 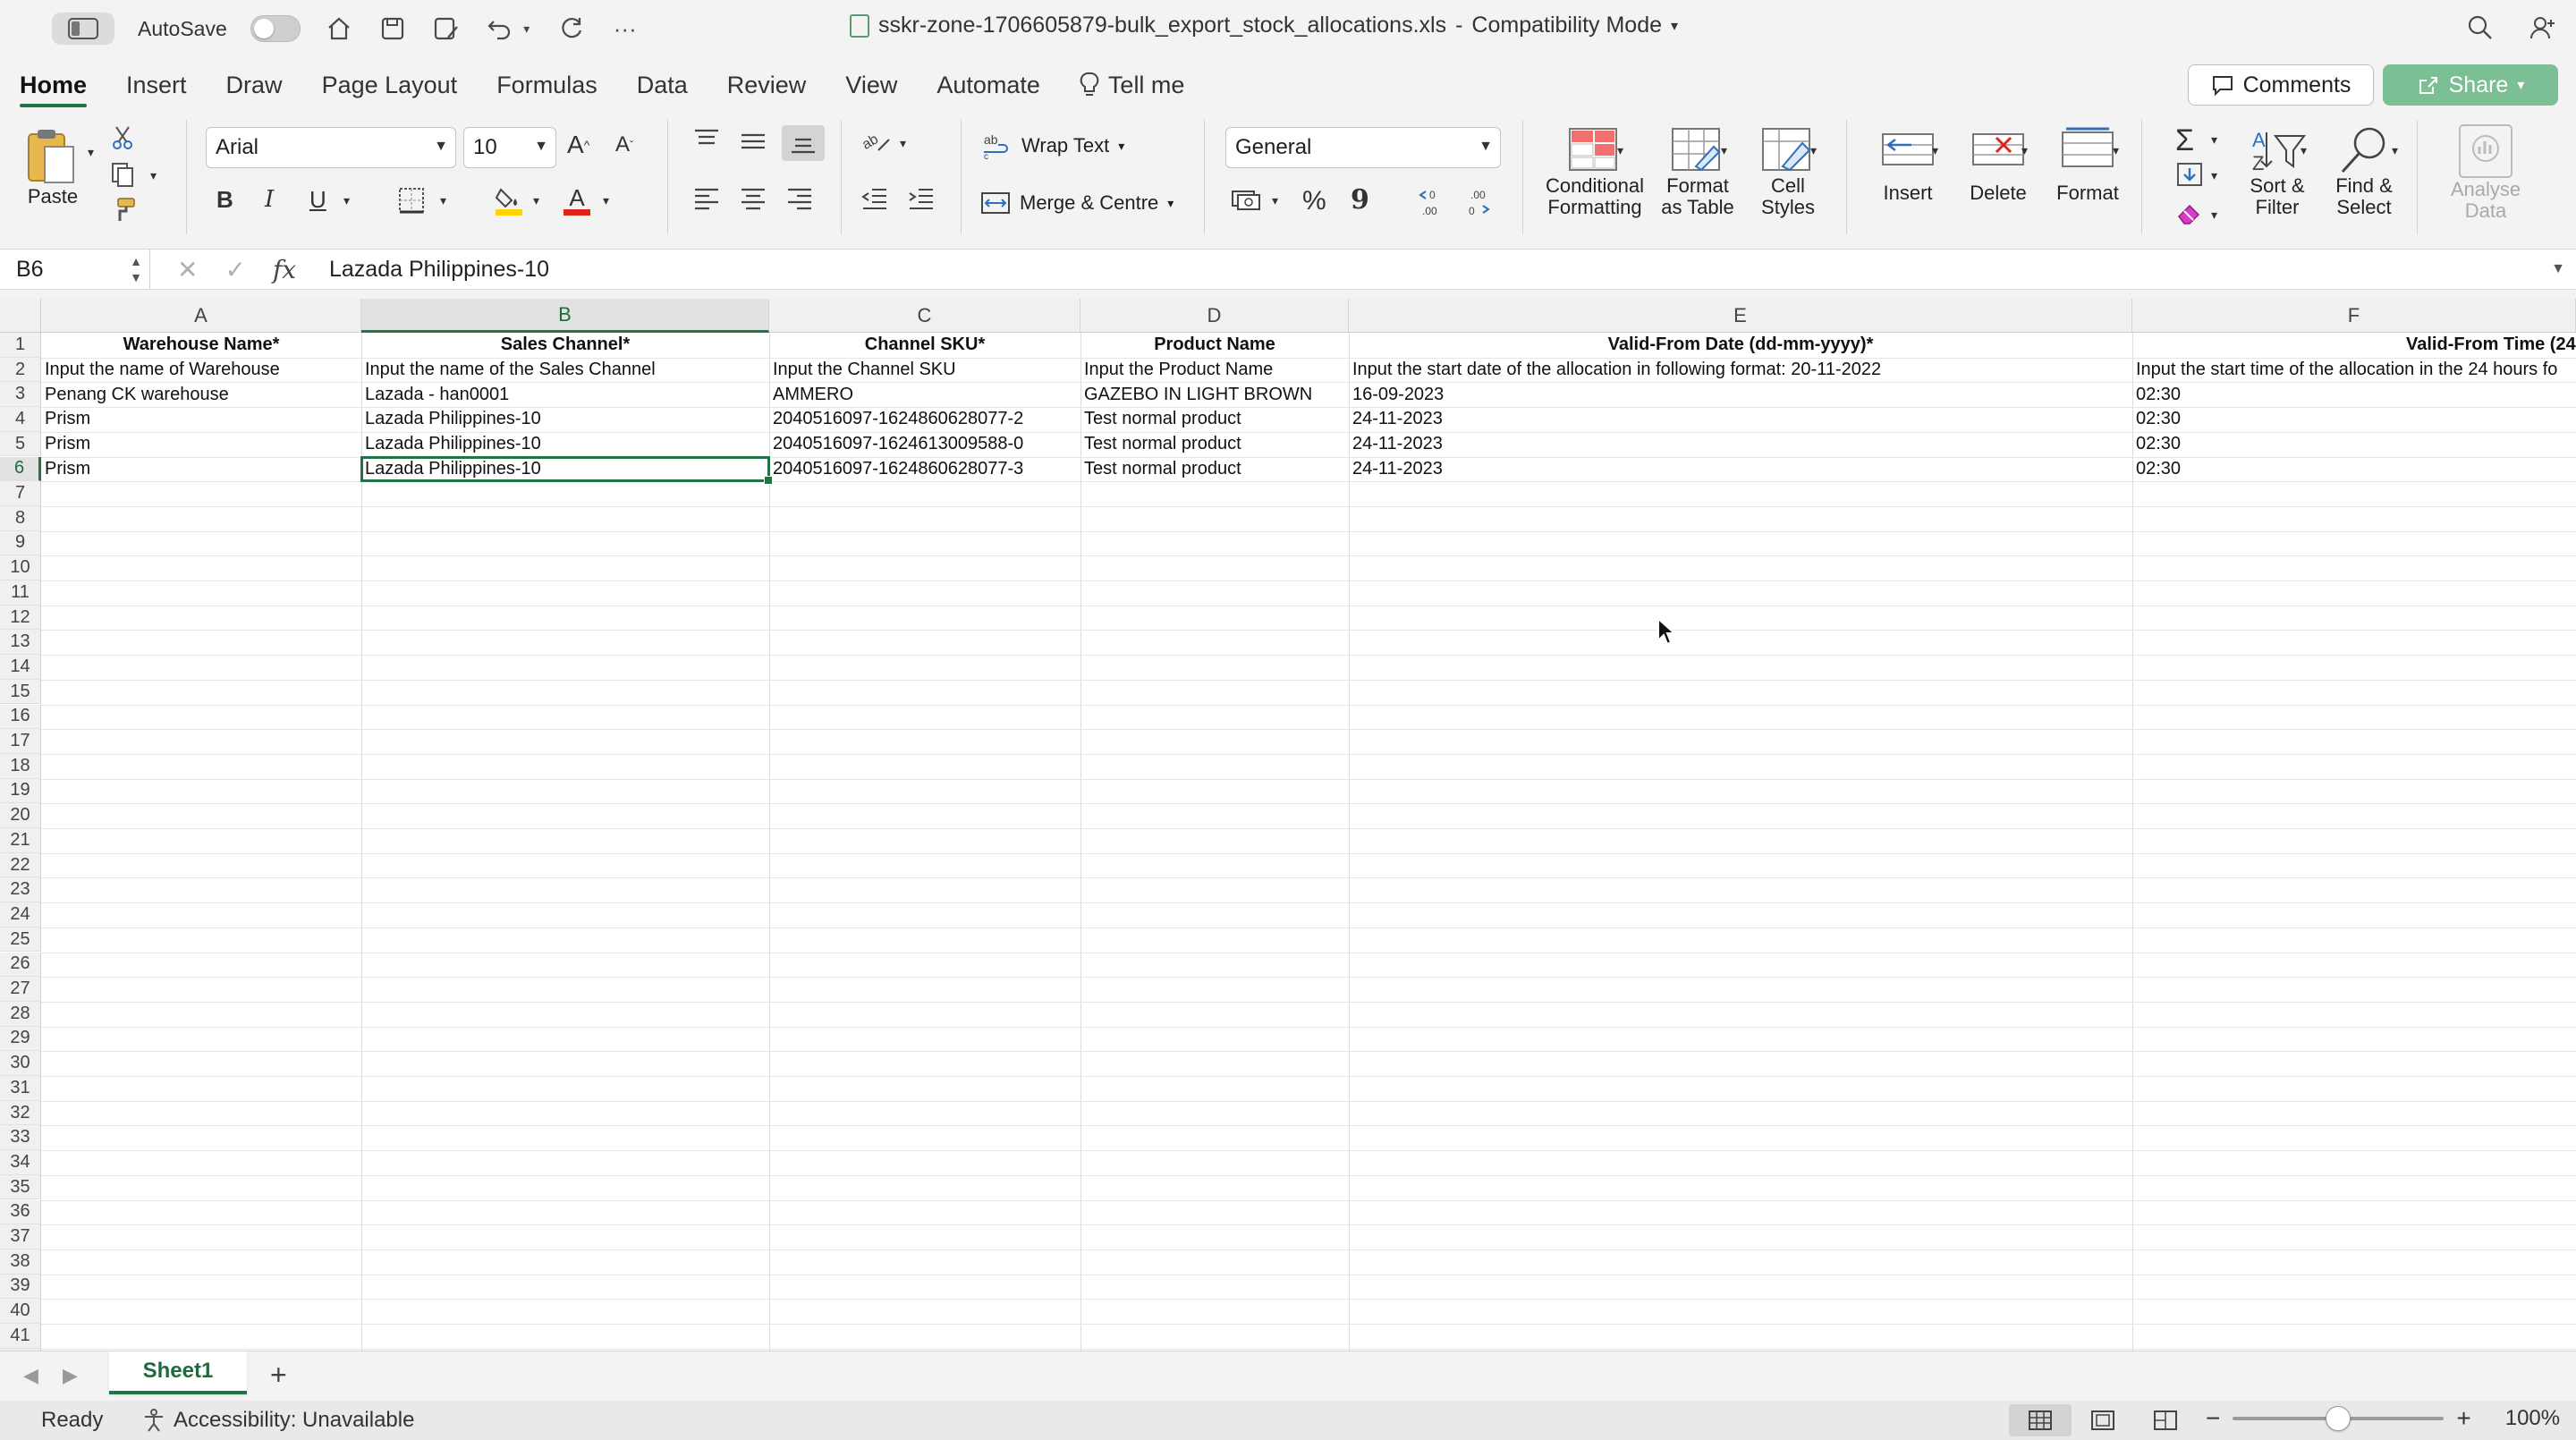 I want to click on tab-automate: Automate, so click(x=988, y=85).